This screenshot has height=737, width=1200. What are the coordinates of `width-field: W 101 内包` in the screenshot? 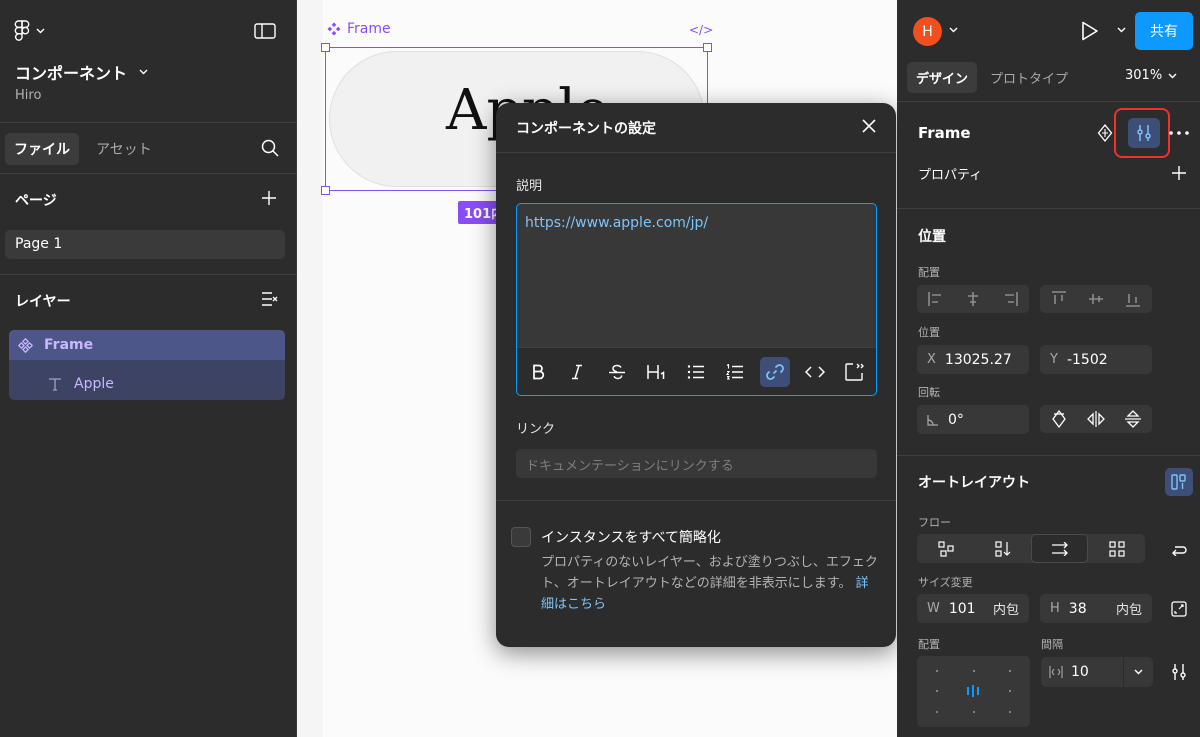 It's located at (973, 608).